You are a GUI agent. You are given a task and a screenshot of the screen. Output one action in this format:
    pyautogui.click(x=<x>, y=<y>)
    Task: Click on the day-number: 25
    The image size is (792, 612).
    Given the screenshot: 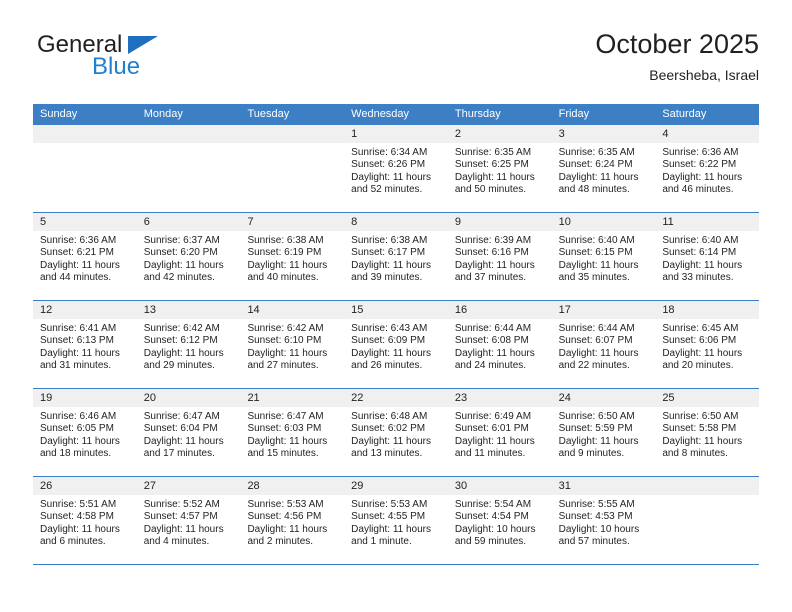 What is the action you would take?
    pyautogui.click(x=707, y=398)
    